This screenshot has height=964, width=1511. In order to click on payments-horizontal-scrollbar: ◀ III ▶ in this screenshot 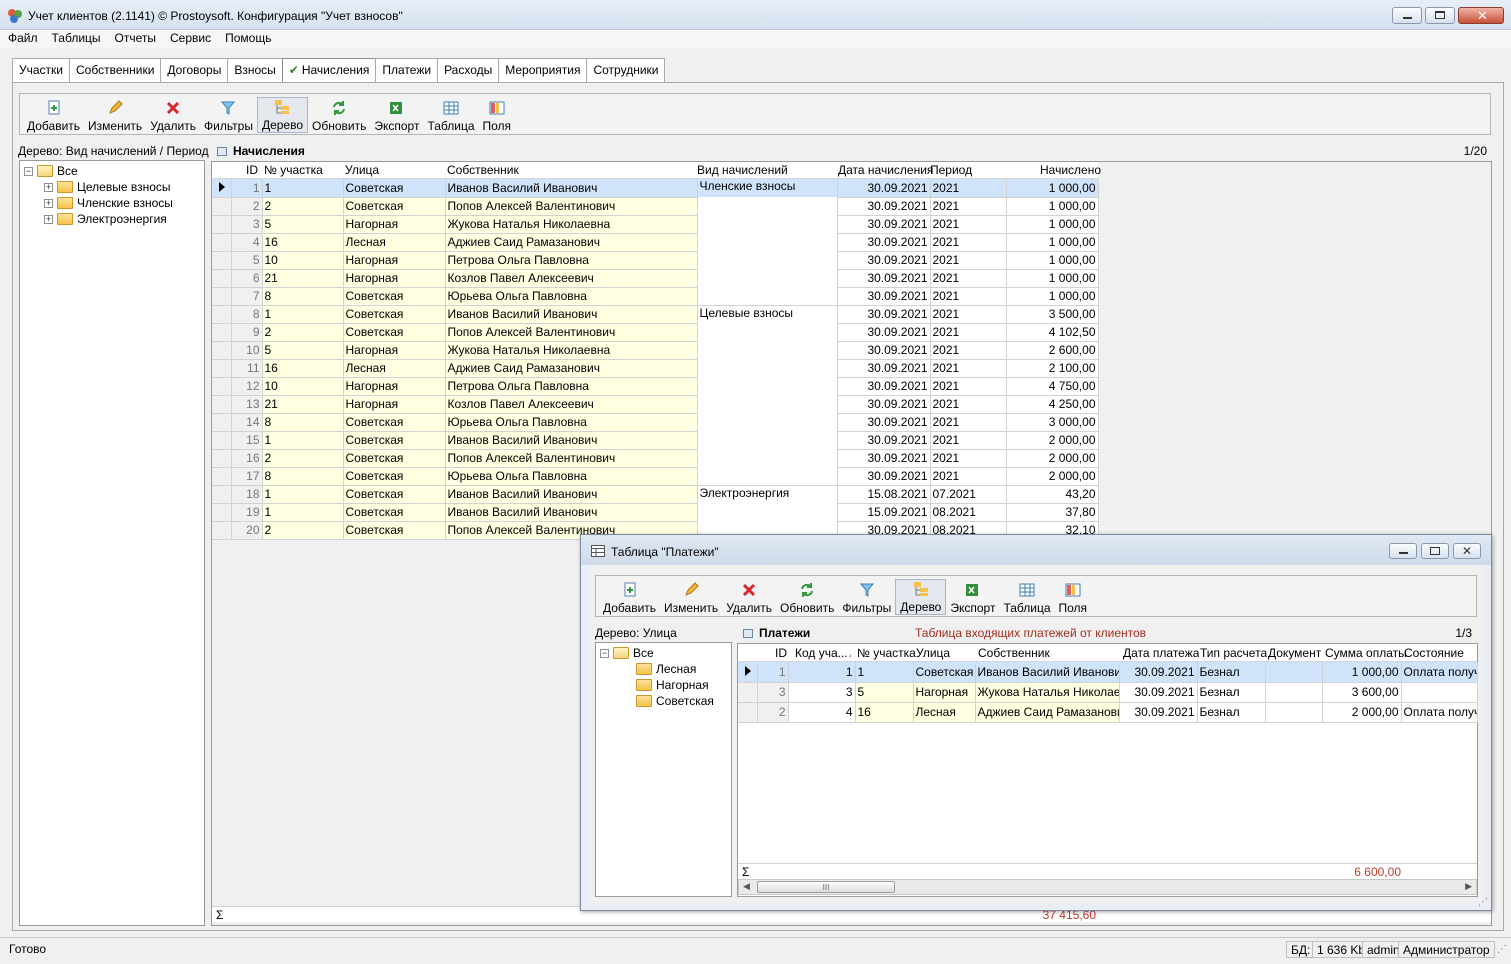, I will do `click(1107, 887)`.